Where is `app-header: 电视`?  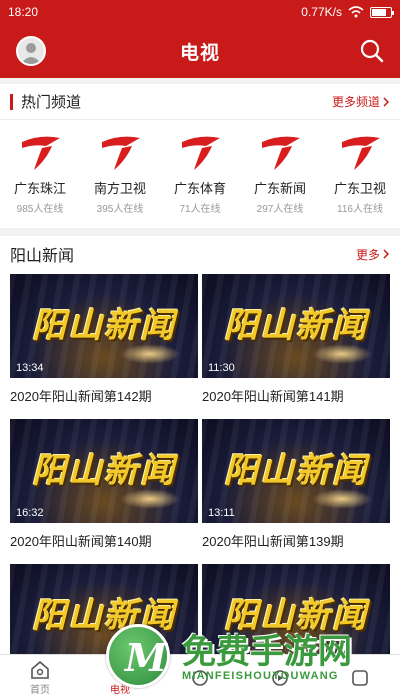
app-header: 电视 is located at coordinates (200, 51).